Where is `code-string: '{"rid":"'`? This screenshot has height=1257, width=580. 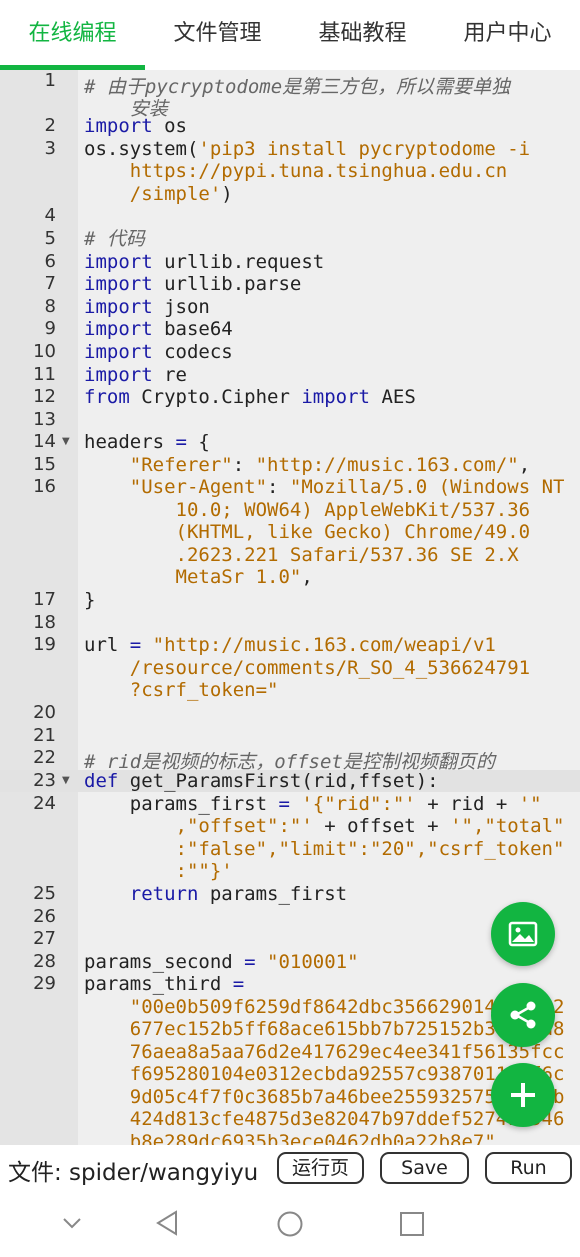 code-string: '{"rid":"' is located at coordinates (352, 804).